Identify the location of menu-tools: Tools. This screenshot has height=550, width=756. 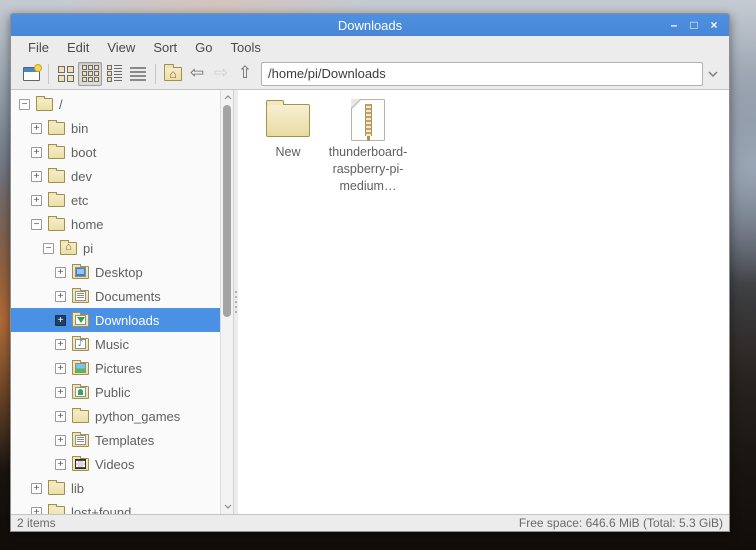
(246, 47).